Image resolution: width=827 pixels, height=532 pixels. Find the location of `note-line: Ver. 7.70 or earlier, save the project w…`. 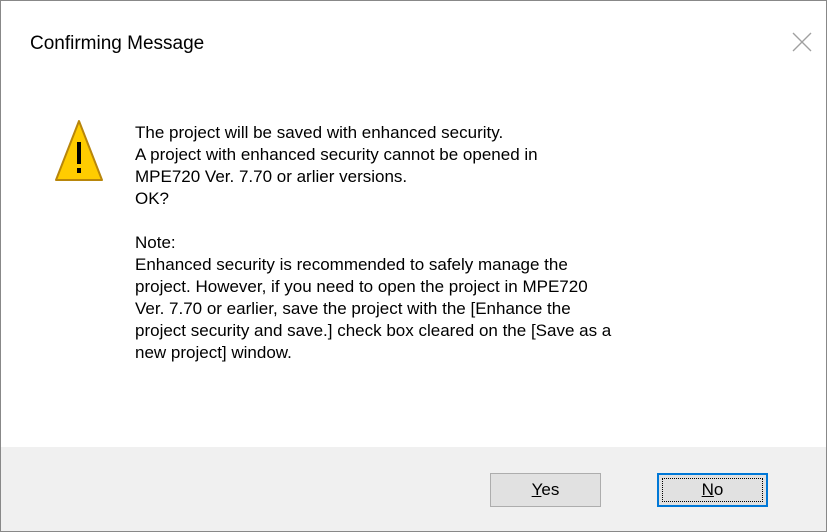

note-line: Ver. 7.70 or earlier, save the project w… is located at coordinates (353, 308).